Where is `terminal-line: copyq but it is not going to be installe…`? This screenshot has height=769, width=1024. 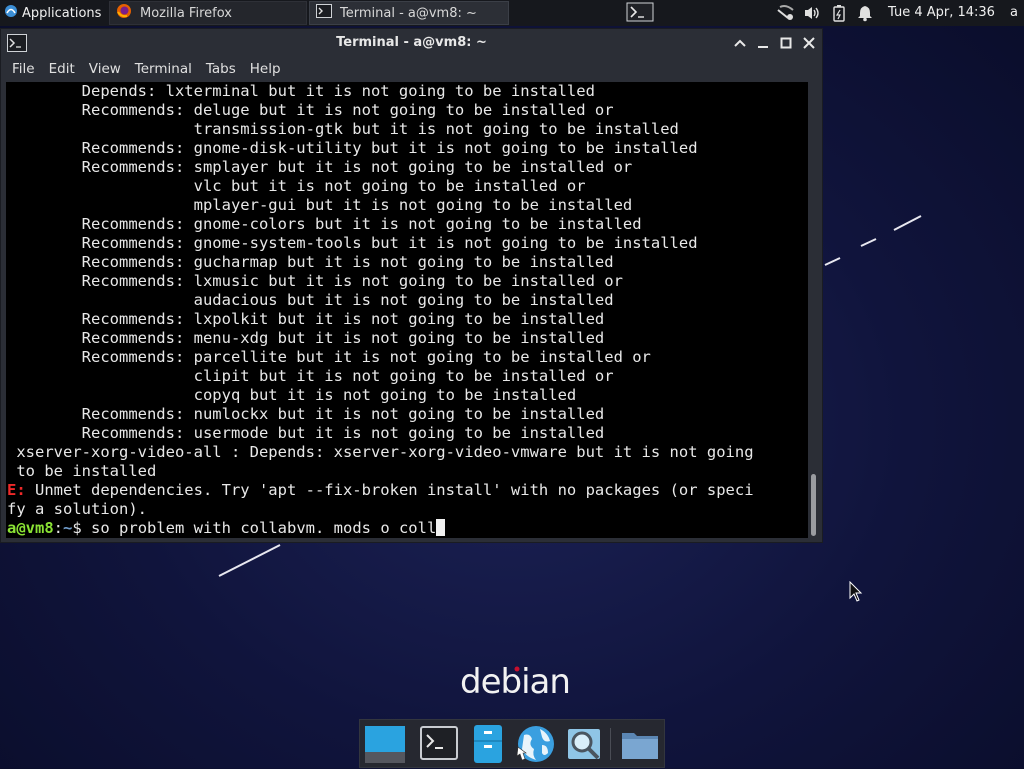 terminal-line: copyq but it is not going to be installe… is located at coordinates (292, 395).